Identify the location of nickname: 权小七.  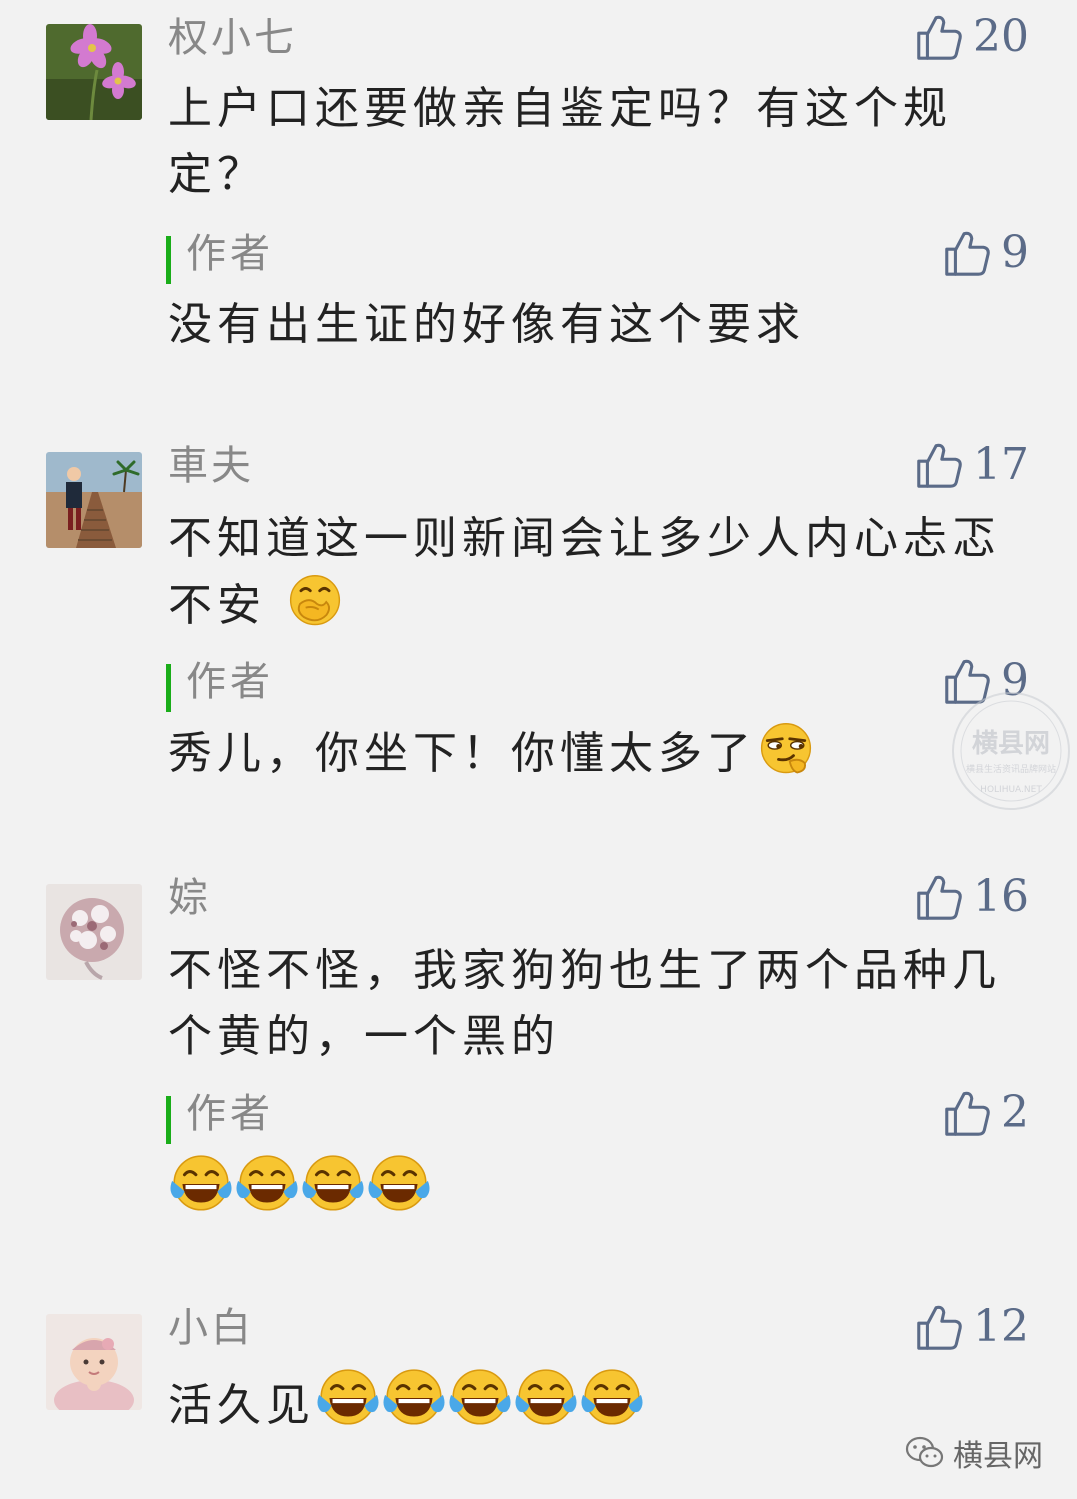
(232, 38).